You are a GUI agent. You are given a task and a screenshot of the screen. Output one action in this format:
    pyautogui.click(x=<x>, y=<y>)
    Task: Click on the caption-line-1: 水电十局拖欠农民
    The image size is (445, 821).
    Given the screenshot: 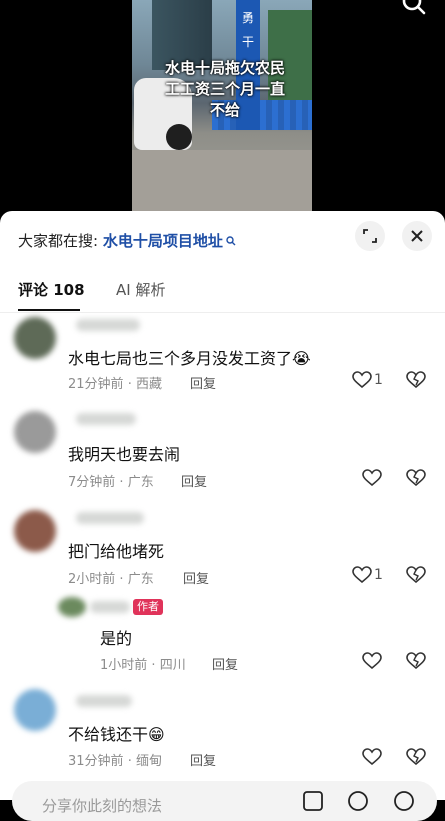 What is the action you would take?
    pyautogui.click(x=224, y=68)
    